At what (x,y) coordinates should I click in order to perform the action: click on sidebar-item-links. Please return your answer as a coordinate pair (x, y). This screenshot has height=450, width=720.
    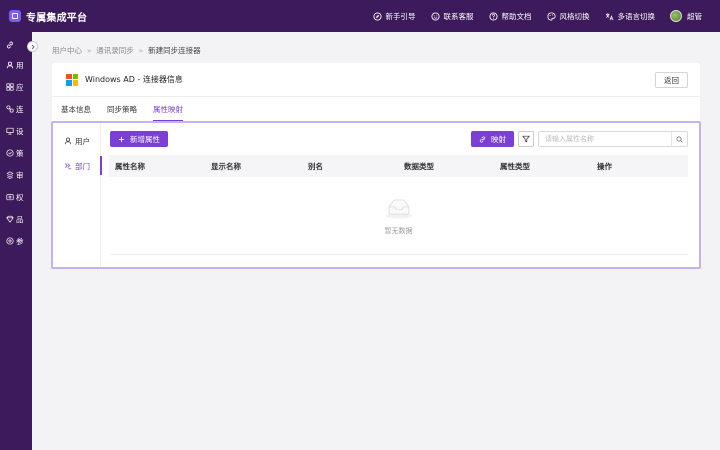
    Looking at the image, I should click on (17, 45).